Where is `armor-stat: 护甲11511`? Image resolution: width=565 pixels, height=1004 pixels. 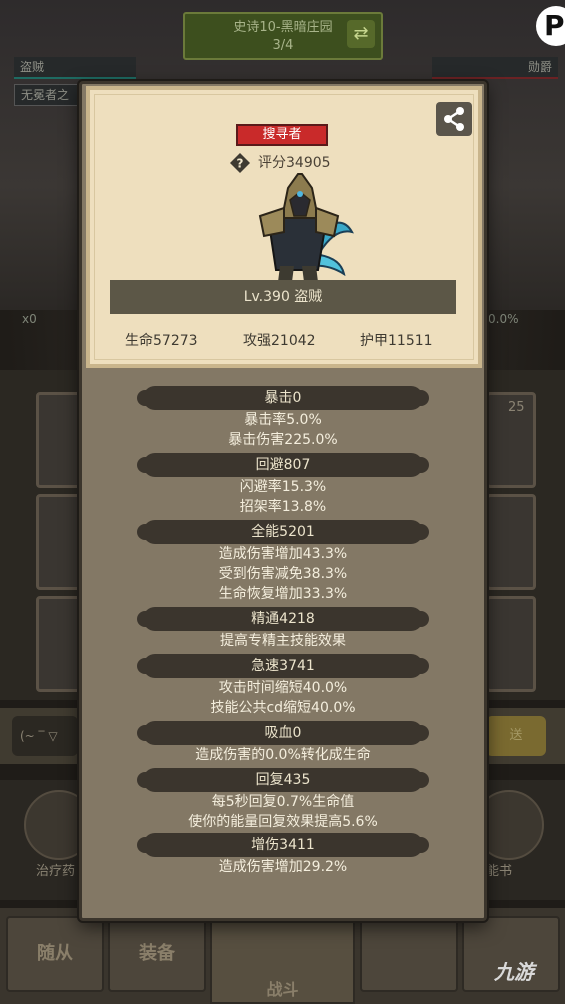 armor-stat: 护甲11511 is located at coordinates (396, 341).